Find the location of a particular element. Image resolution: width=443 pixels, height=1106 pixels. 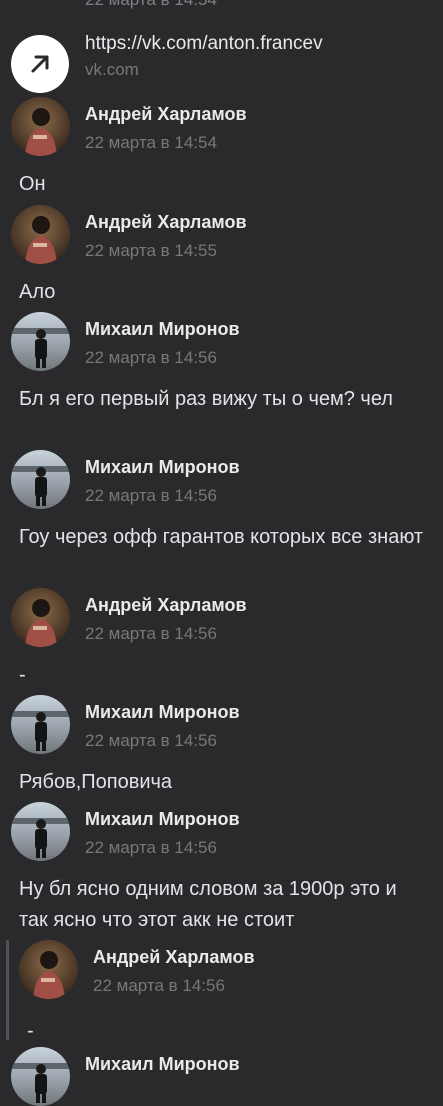

link-icon-circle is located at coordinates (40, 64).